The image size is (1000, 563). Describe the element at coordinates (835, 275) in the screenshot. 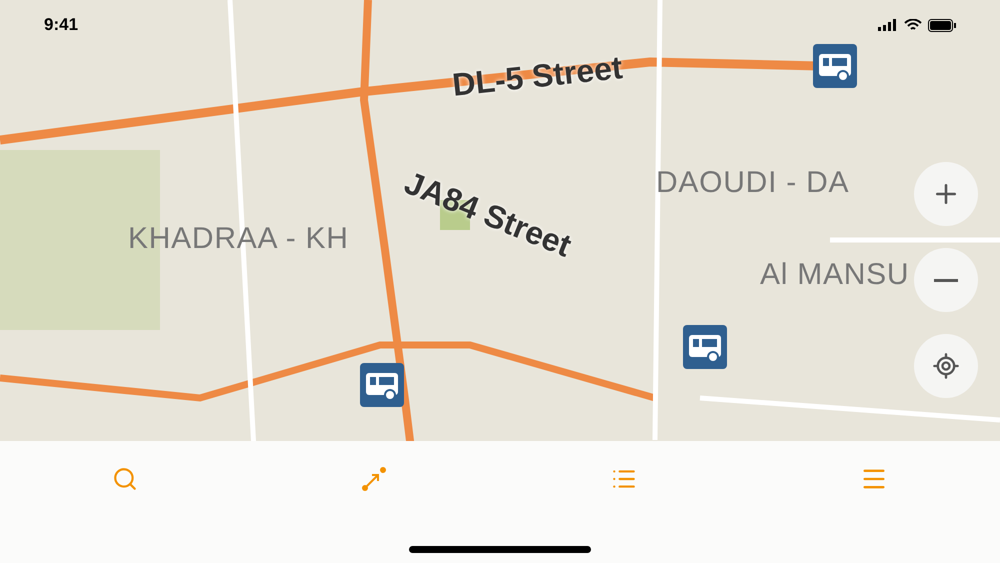

I see `district-label: Al MANSU` at that location.